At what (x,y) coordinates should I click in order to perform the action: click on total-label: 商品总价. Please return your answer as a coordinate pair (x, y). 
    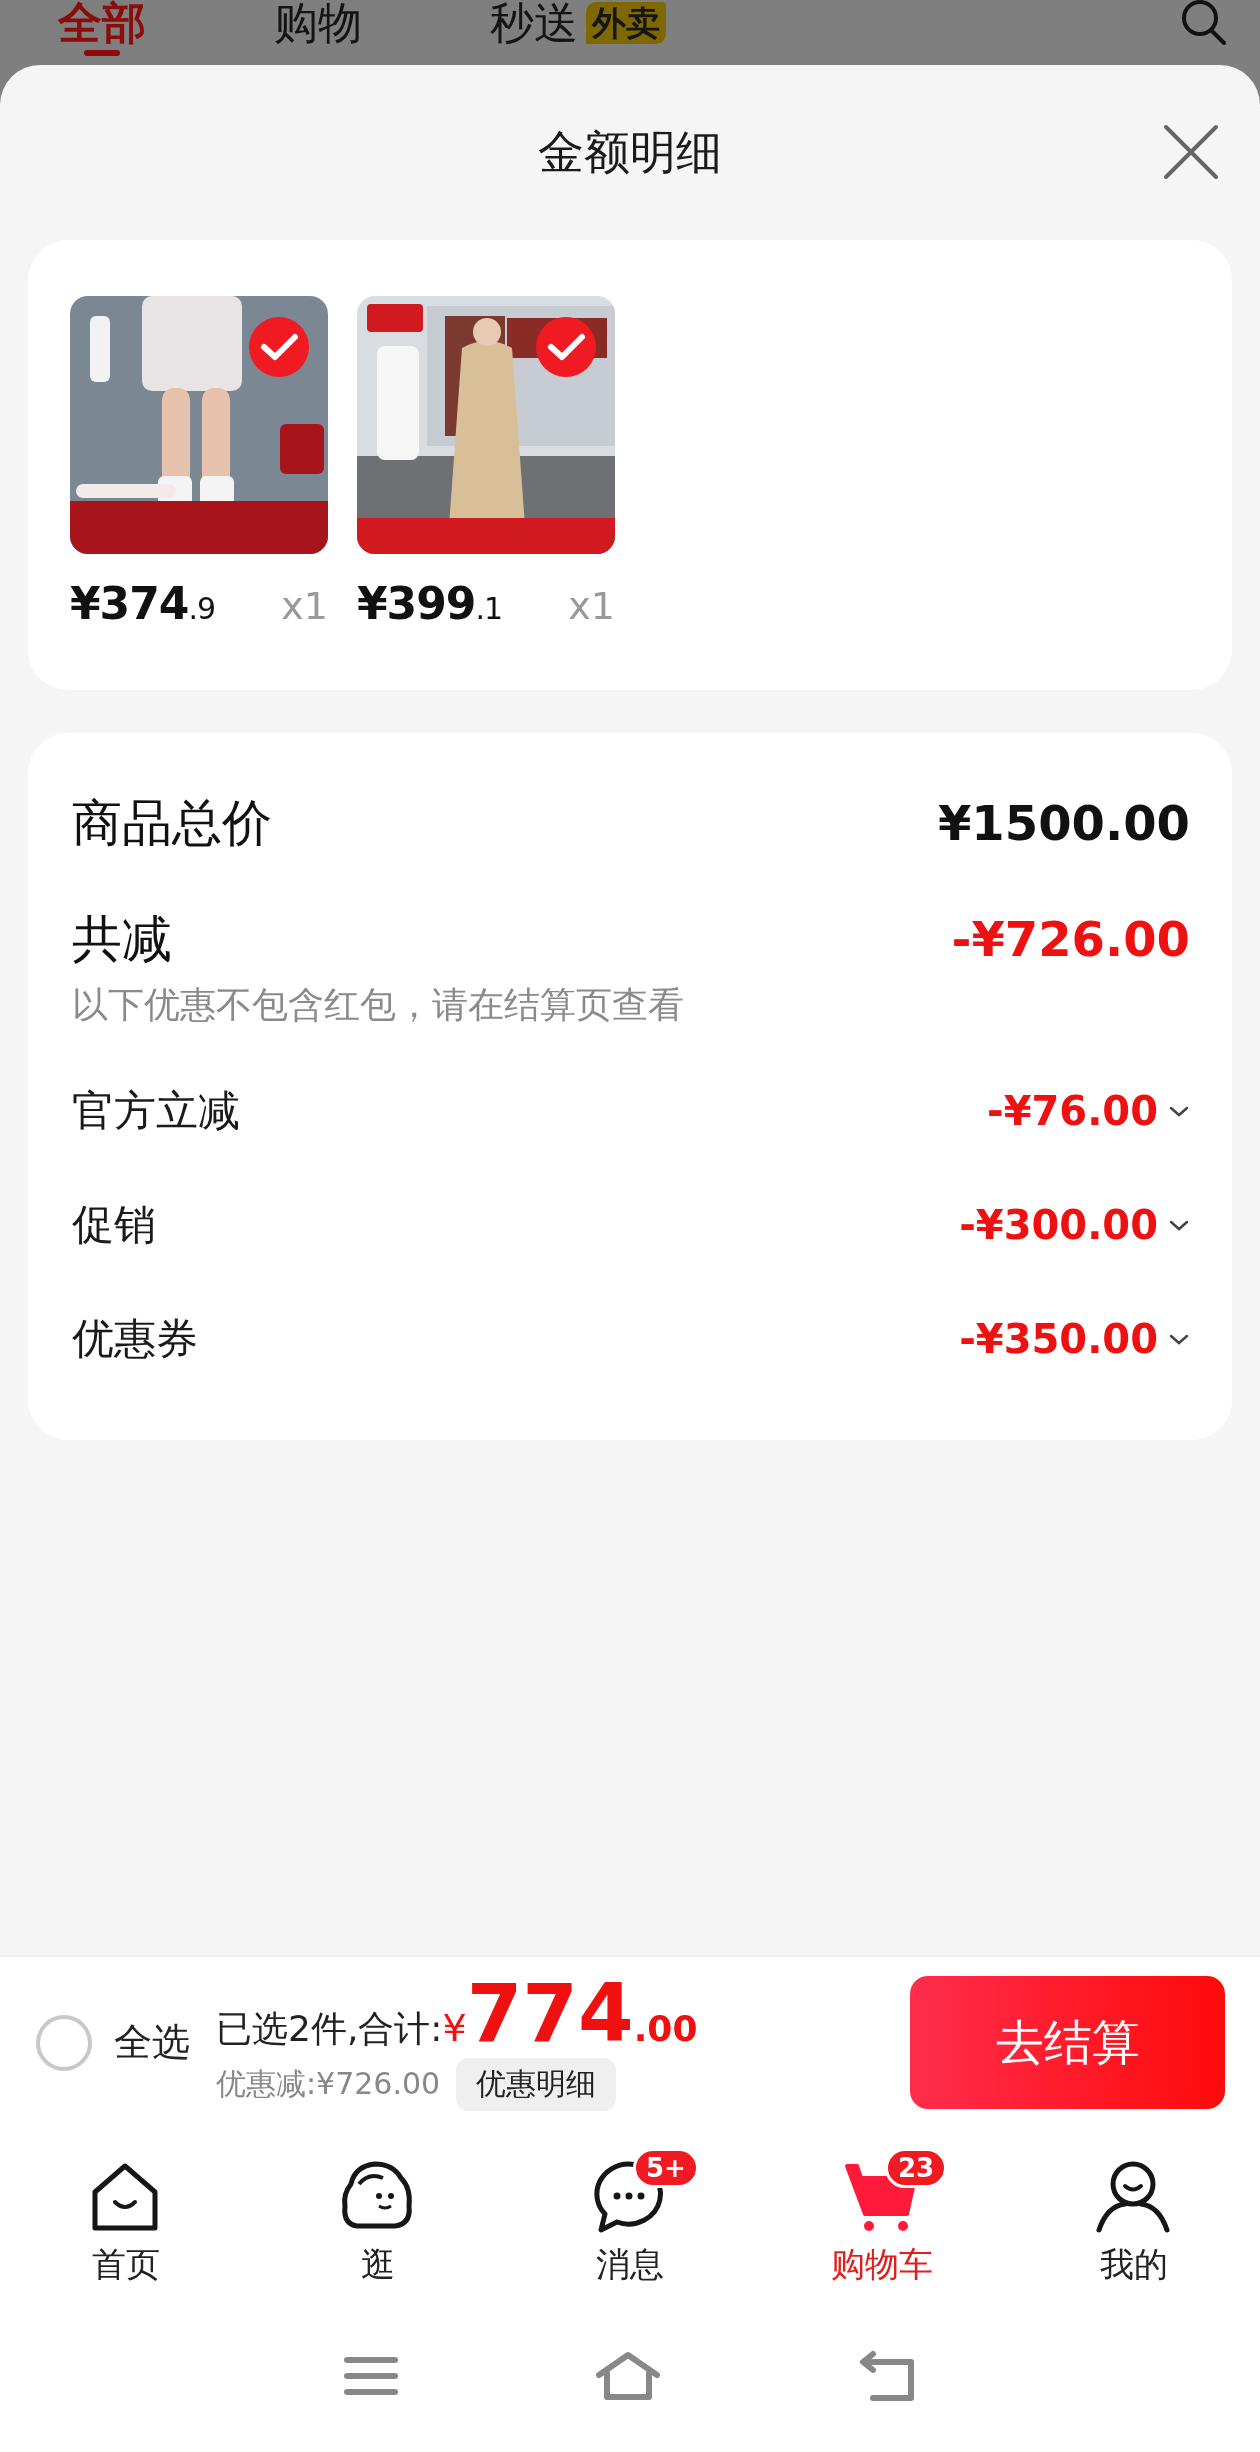
    Looking at the image, I should click on (172, 823).